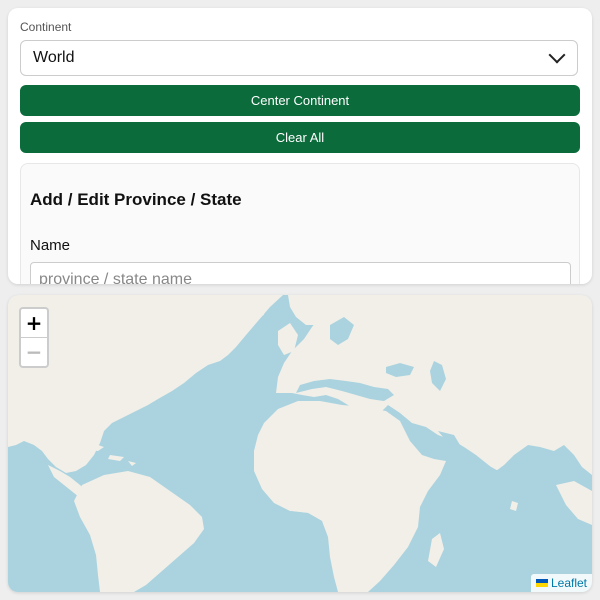 The image size is (600, 600). What do you see at coordinates (541, 583) in the screenshot?
I see `ukraine-flag-icon` at bounding box center [541, 583].